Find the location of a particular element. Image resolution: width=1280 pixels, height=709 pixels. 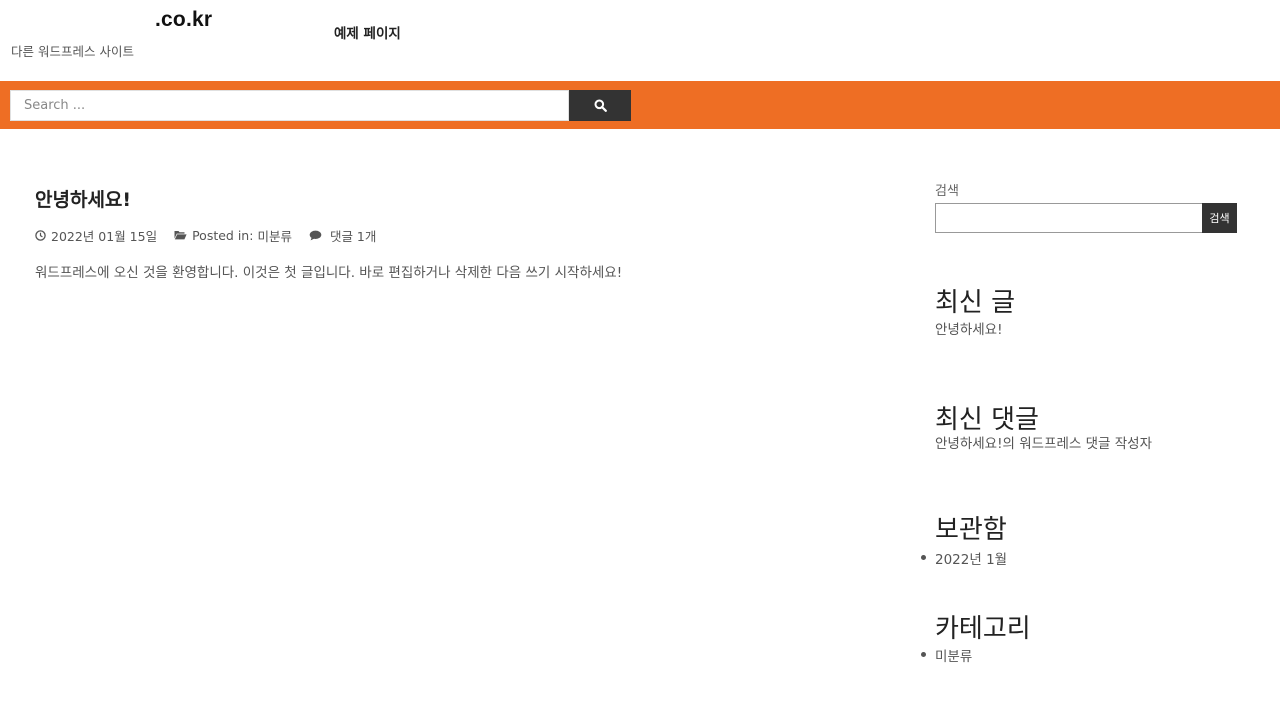

archives-widget: 보관함 2022년 1월 is located at coordinates (1079, 538).